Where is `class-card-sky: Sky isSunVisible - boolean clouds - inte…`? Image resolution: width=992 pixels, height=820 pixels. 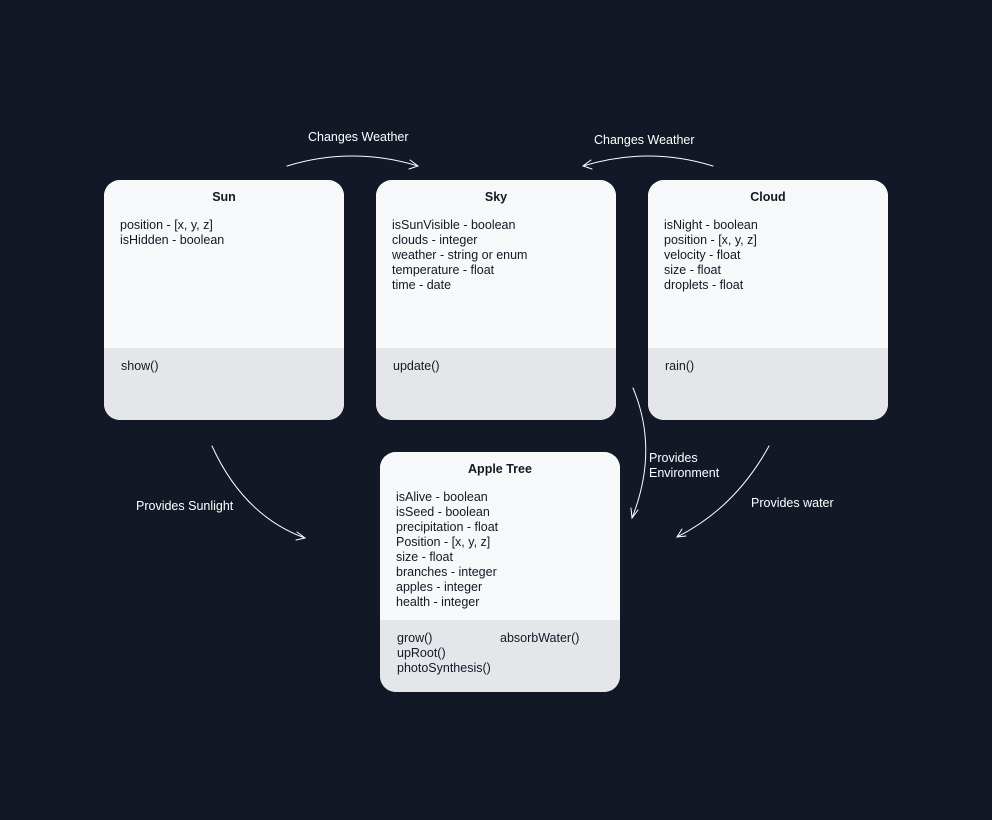
class-card-sky: Sky isSunVisible - boolean clouds - inte… is located at coordinates (496, 300).